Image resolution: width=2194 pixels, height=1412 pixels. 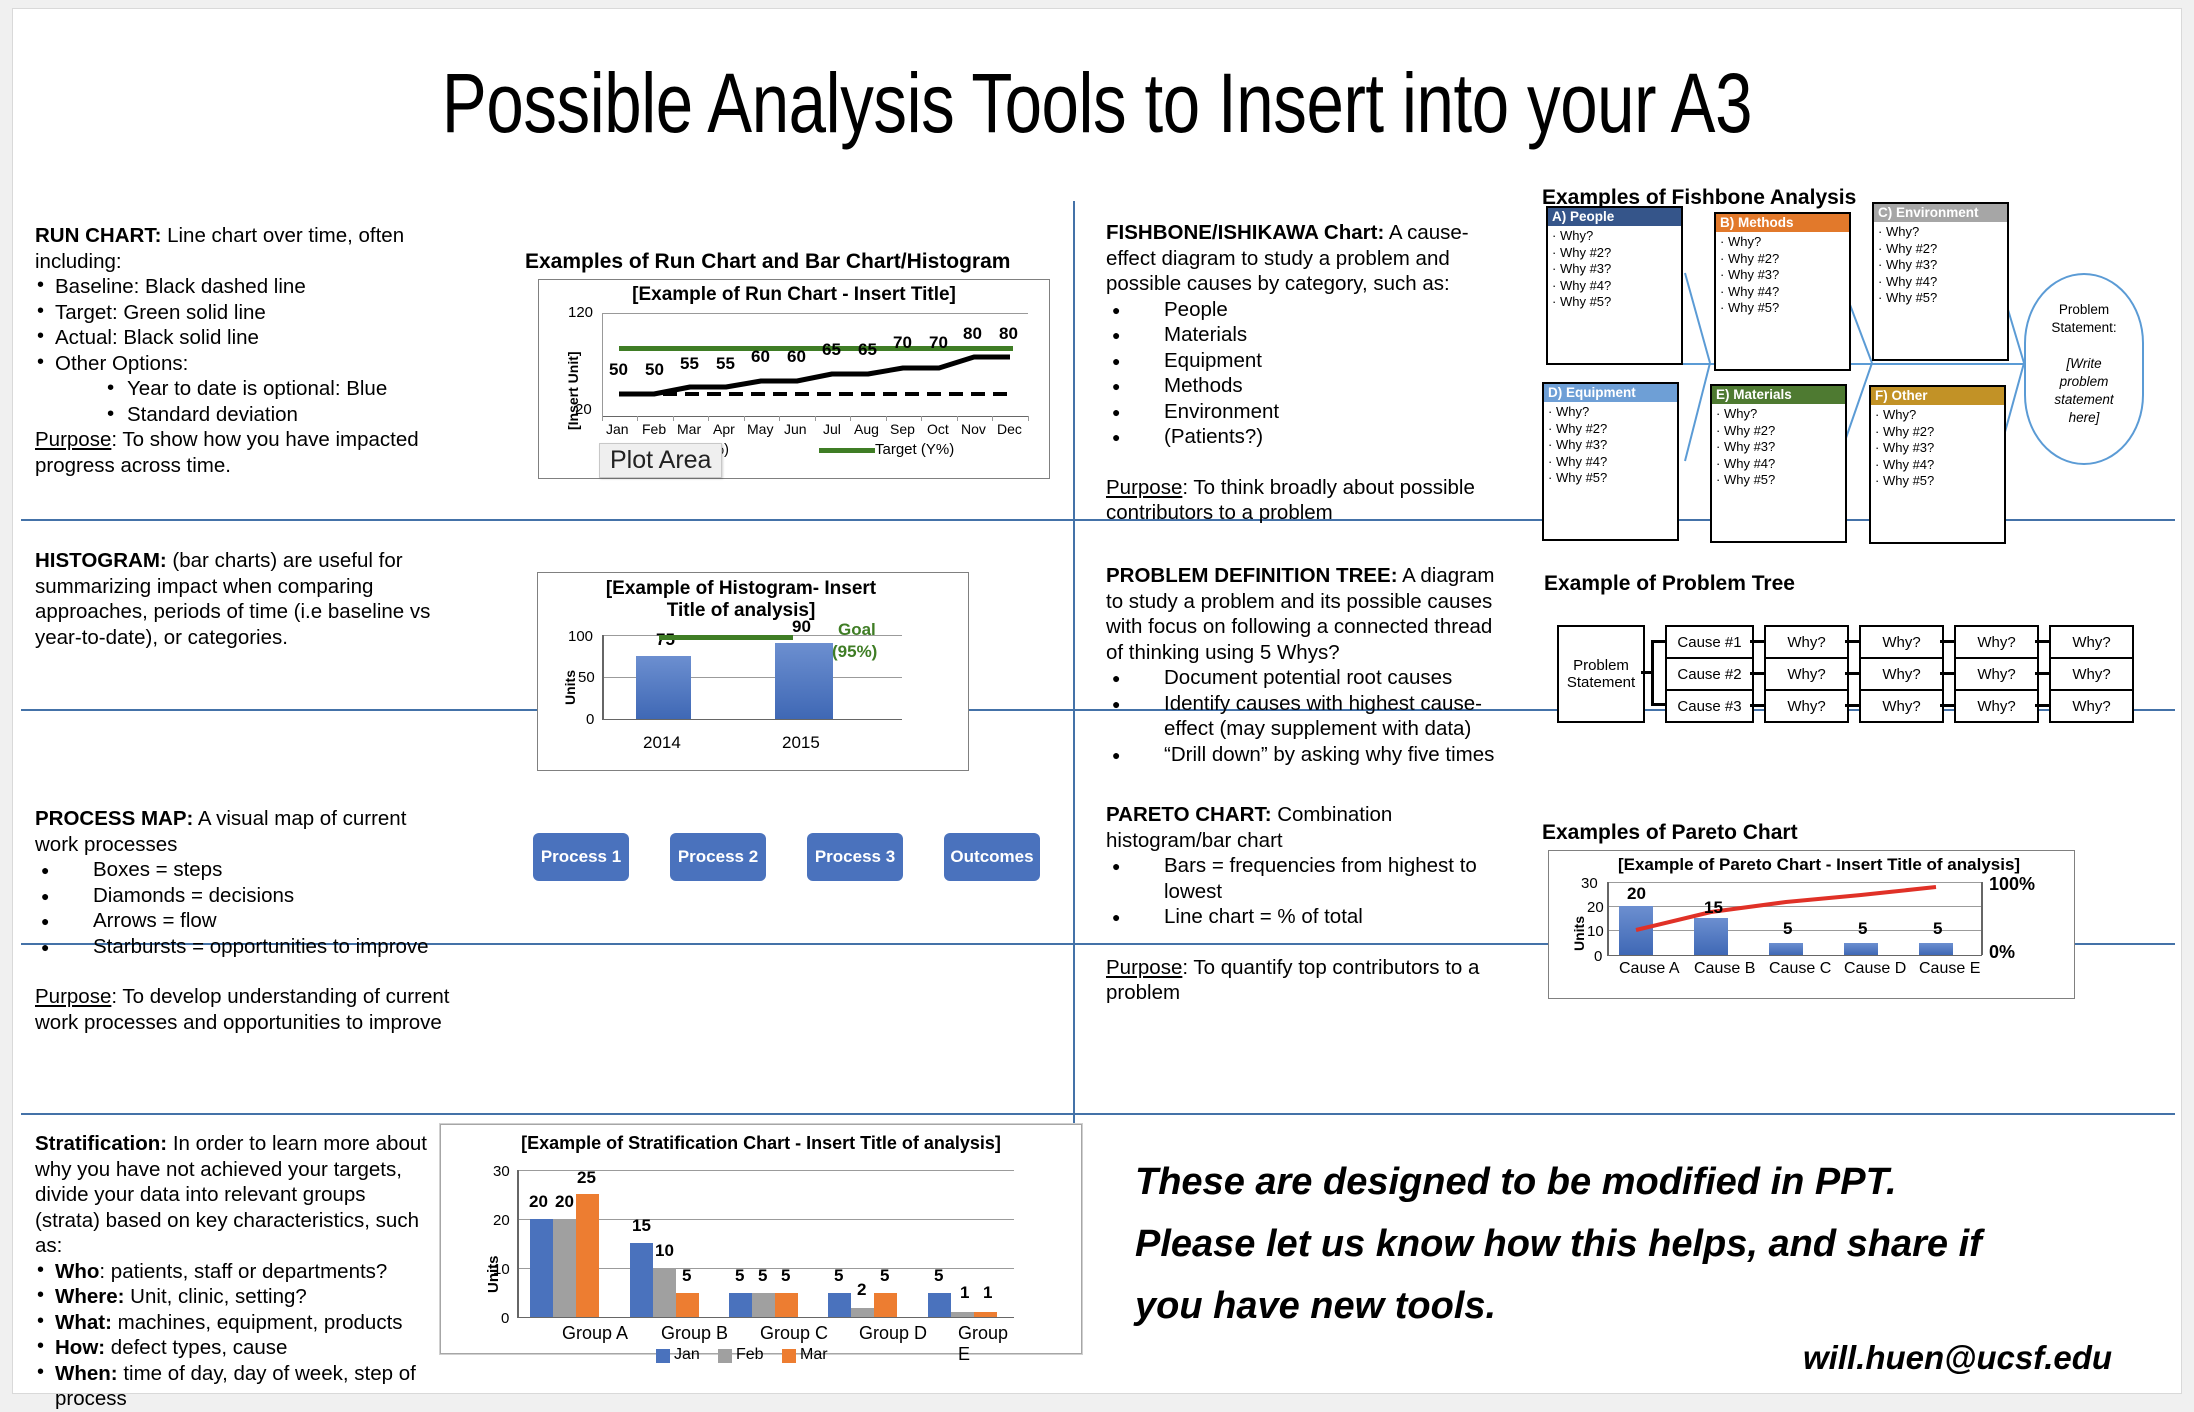 I want to click on pareto-ytick: 10, so click(x=1595, y=931).